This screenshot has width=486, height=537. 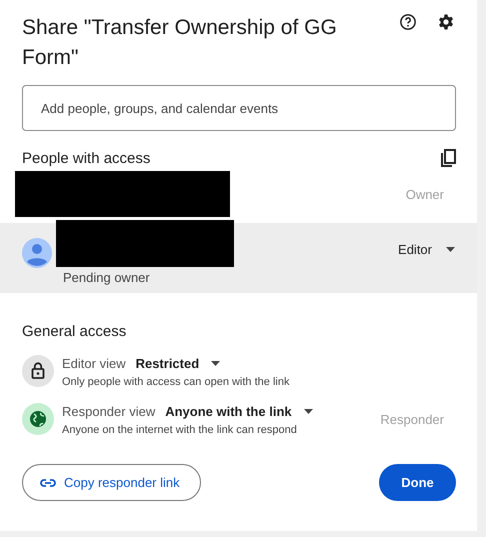 What do you see at coordinates (111, 482) in the screenshot?
I see `copy-link-button: Copy responder link` at bounding box center [111, 482].